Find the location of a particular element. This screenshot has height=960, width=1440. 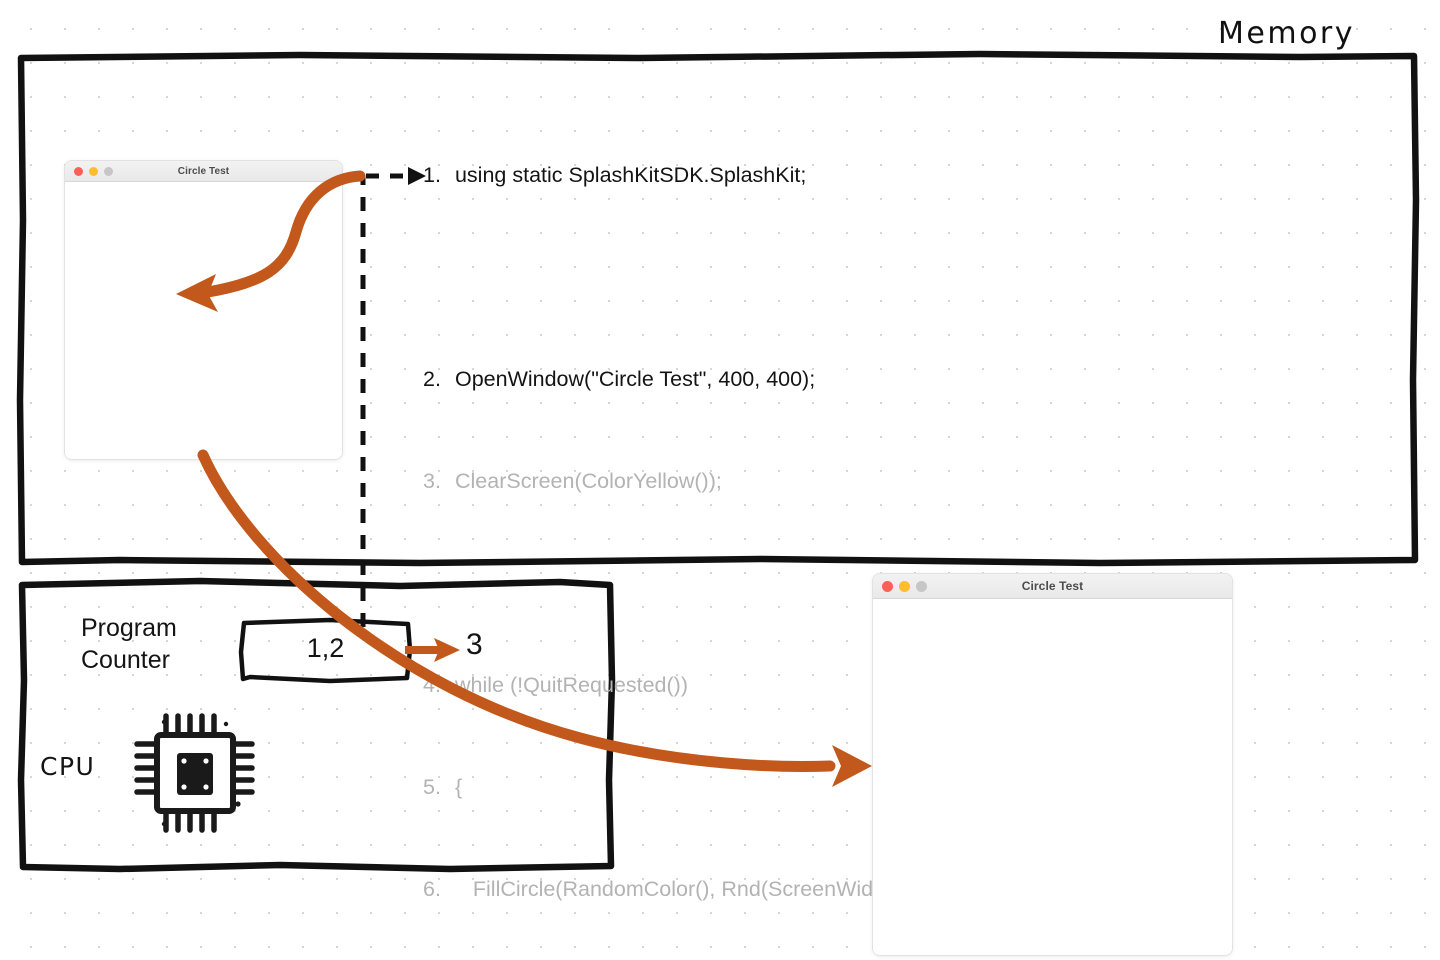

code-line-number: 3. is located at coordinates (432, 481).